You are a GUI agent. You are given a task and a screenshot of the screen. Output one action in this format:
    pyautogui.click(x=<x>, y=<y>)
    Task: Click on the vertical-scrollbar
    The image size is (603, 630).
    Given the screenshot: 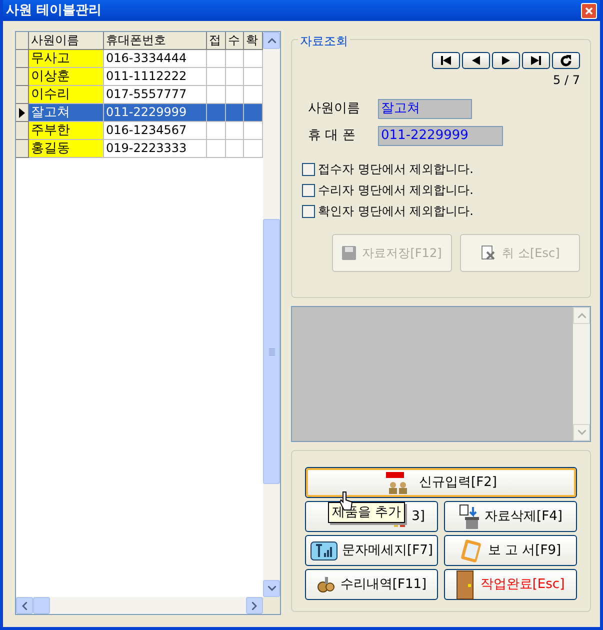 What is the action you would take?
    pyautogui.click(x=271, y=314)
    